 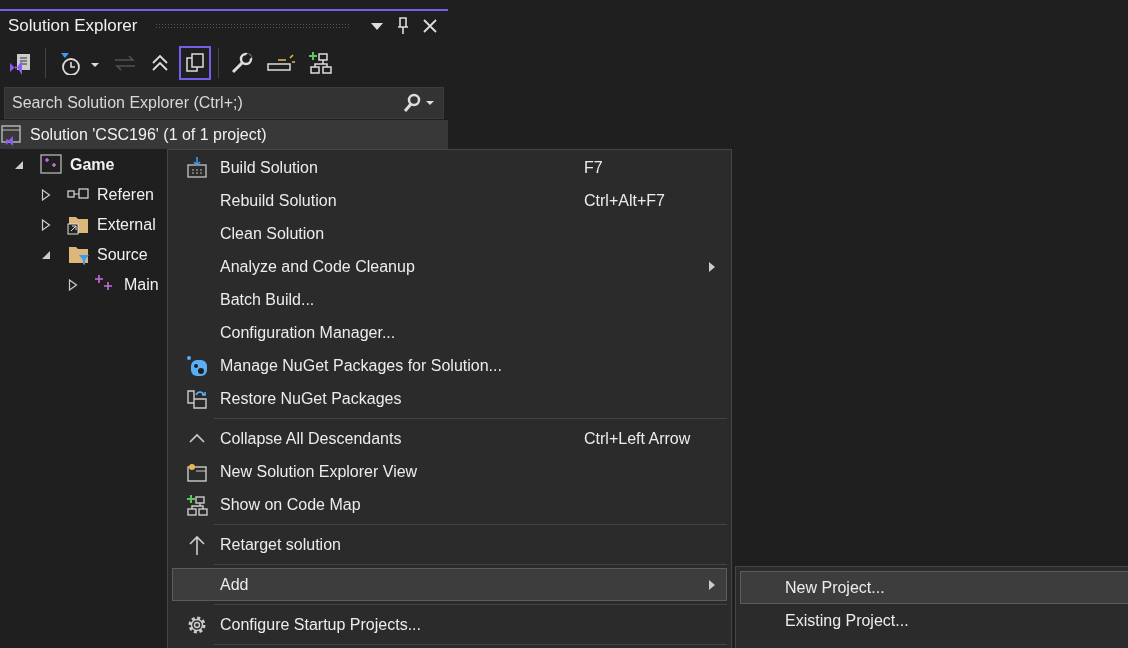 What do you see at coordinates (637, 438) in the screenshot?
I see `shortcut-text: Ctrl+Left Arrow` at bounding box center [637, 438].